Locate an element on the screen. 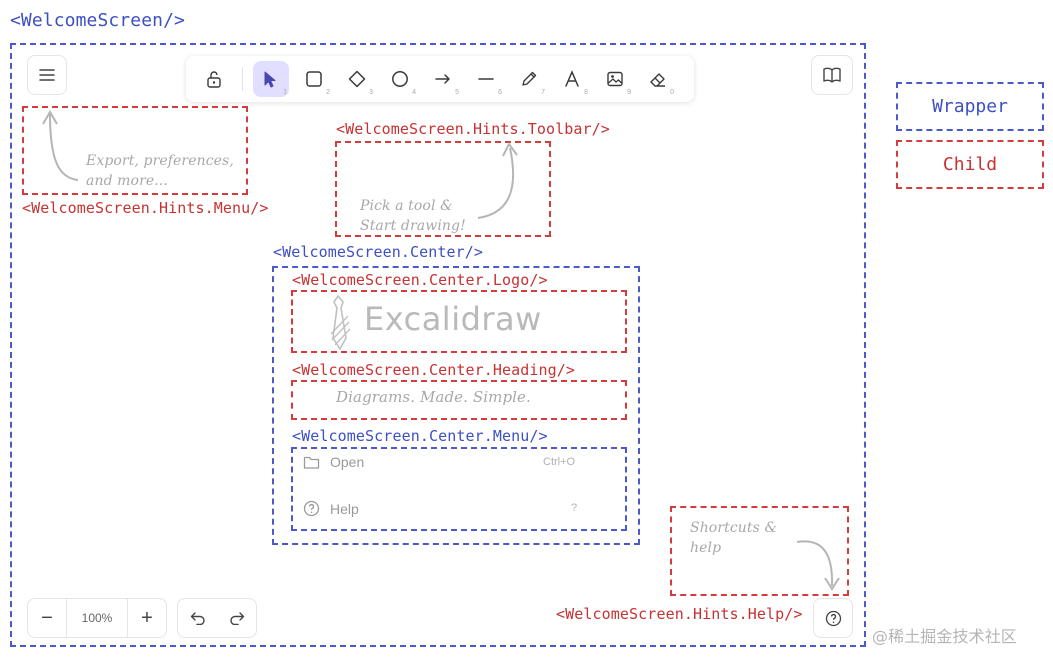 The image size is (1053, 661). zoom-controls: − 100% + is located at coordinates (97, 618).